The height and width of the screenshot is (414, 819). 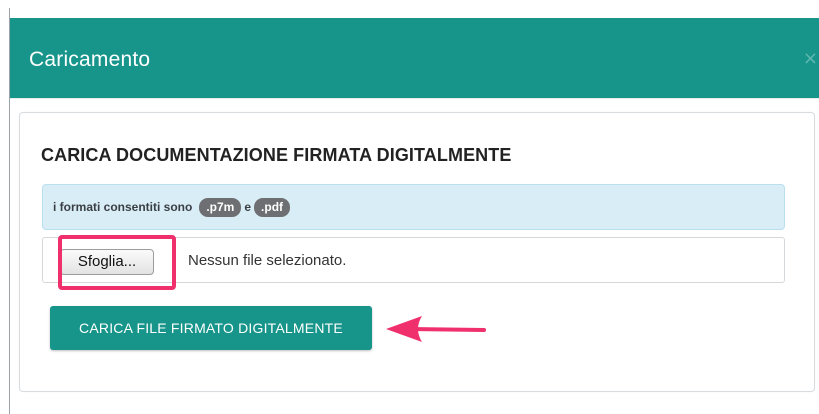 I want to click on close-icon: ×, so click(x=810, y=59).